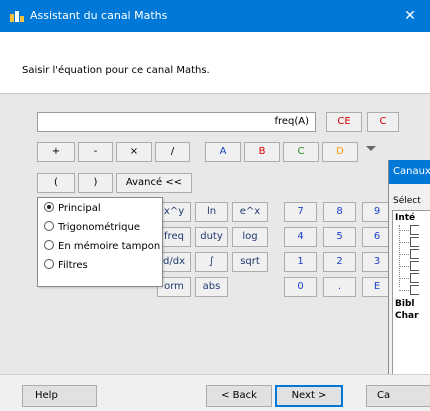 Image resolution: width=430 pixels, height=411 pixels. I want to click on integral-button: ∫, so click(211, 262).